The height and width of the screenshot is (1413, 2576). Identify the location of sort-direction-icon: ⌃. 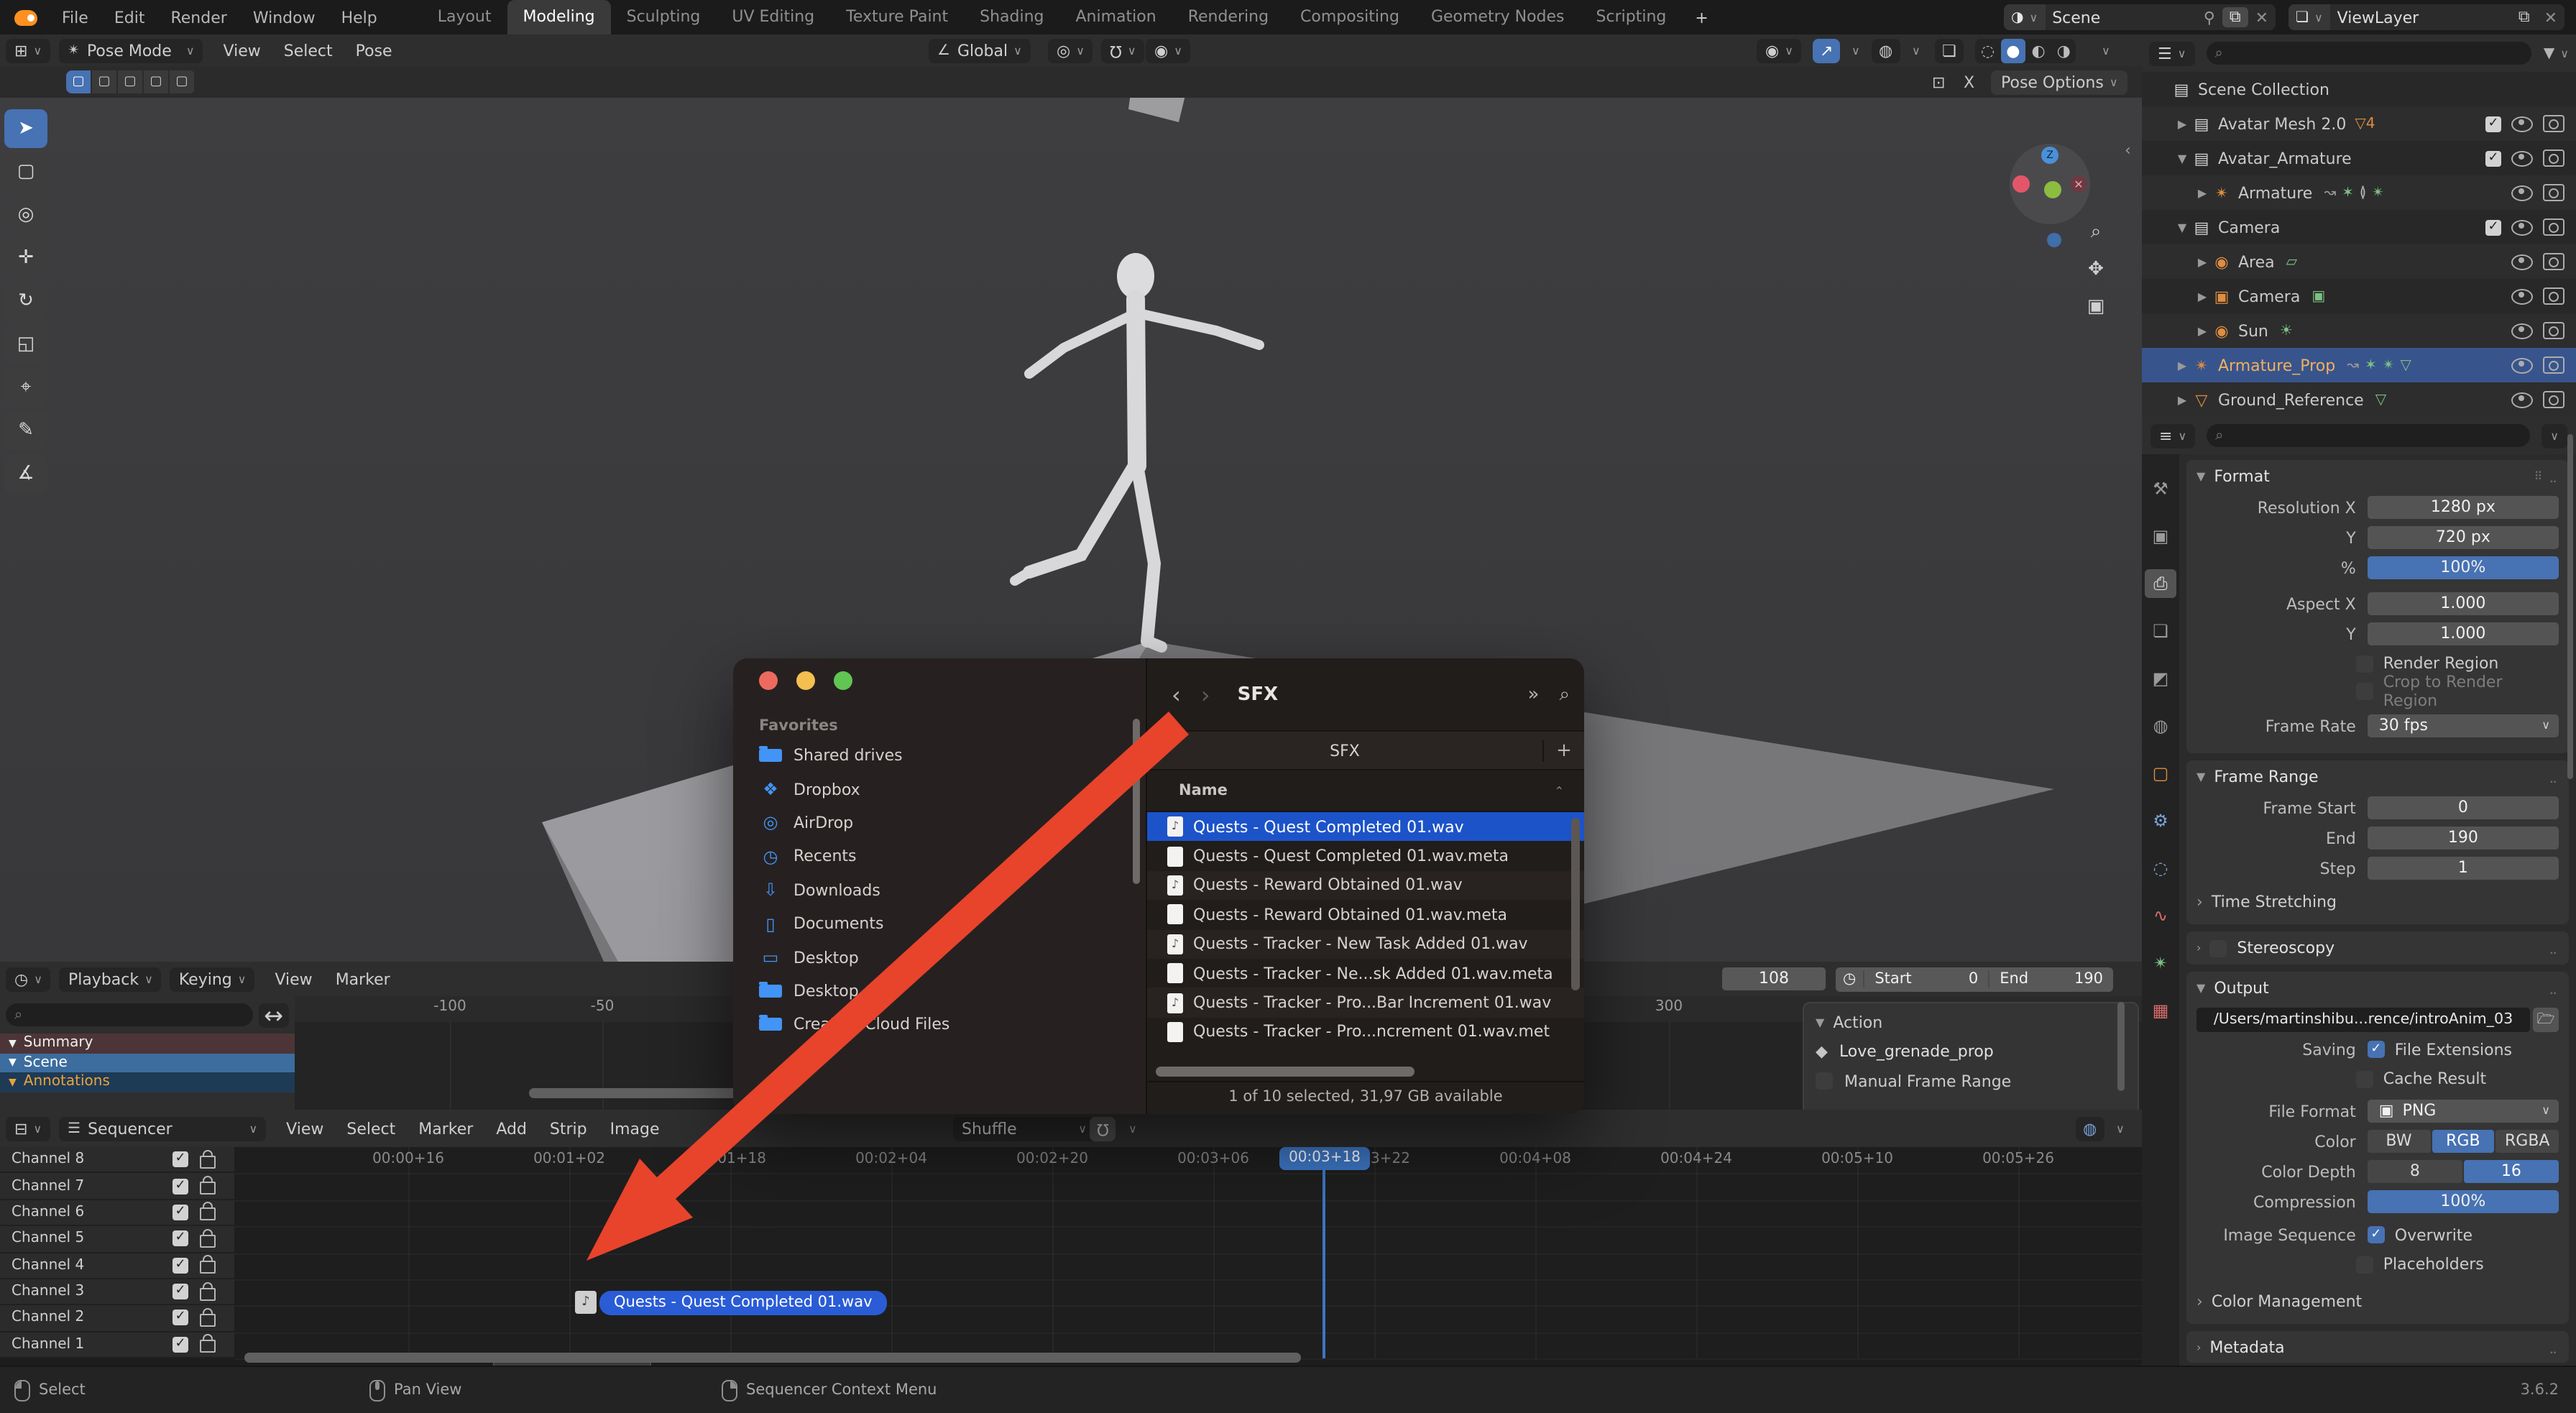
(1559, 790).